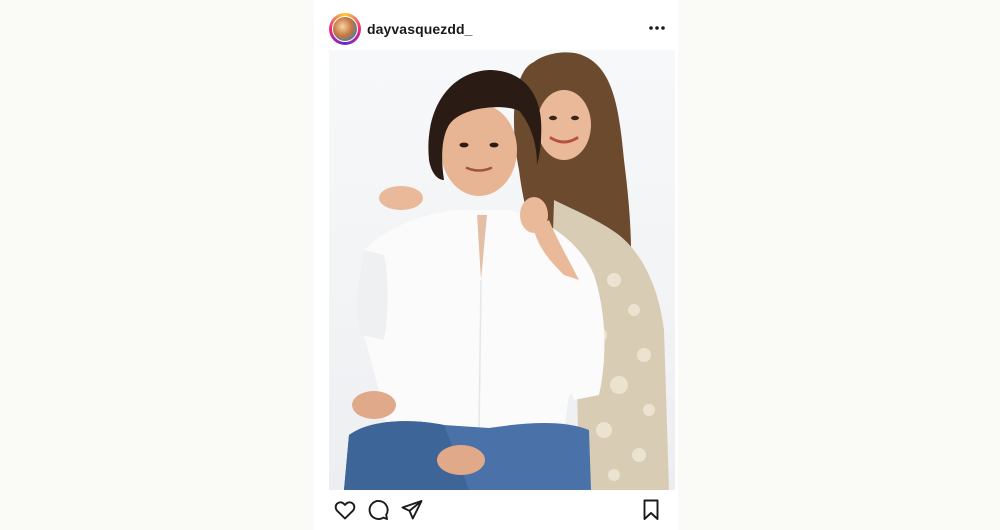 The image size is (1000, 530). What do you see at coordinates (496, 28) in the screenshot?
I see `post-header: dayvasquezdd_` at bounding box center [496, 28].